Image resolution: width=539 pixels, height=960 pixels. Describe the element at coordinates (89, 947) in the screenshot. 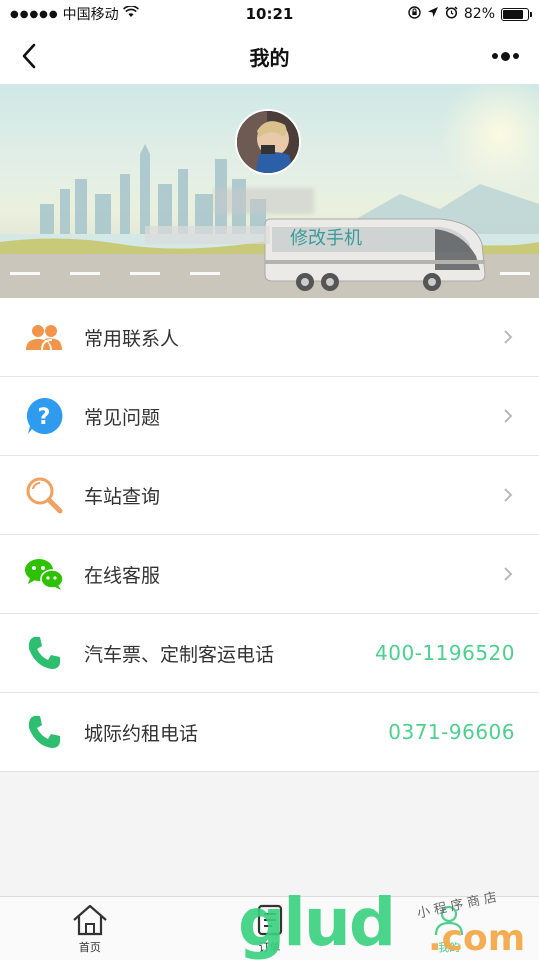

I see `tab-label: 首页` at that location.